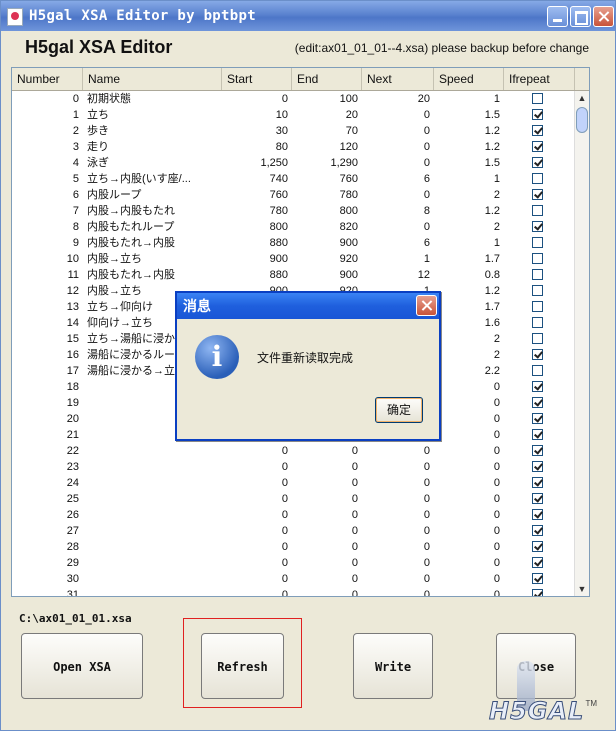 The image size is (616, 731). I want to click on cell-number: 16, so click(47, 355).